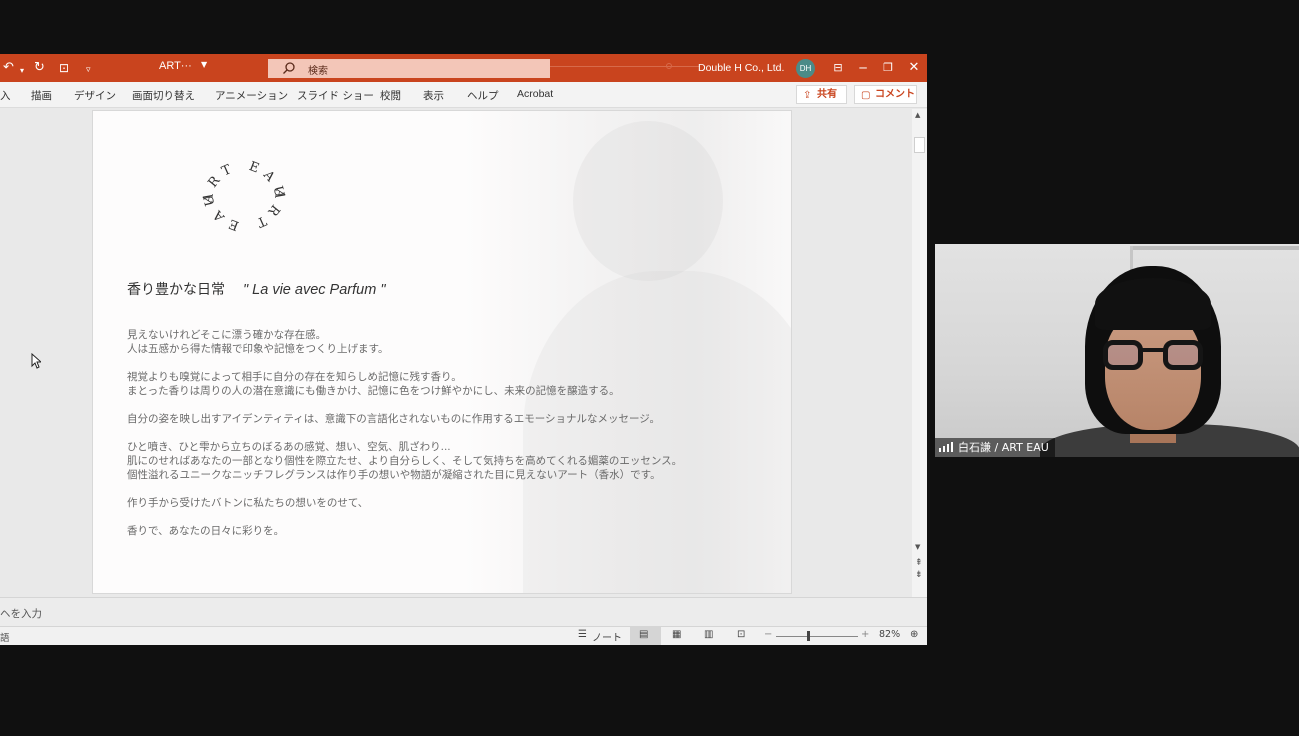 The width and height of the screenshot is (1299, 736). I want to click on undo-dropdown-icon: ▾, so click(22, 71).